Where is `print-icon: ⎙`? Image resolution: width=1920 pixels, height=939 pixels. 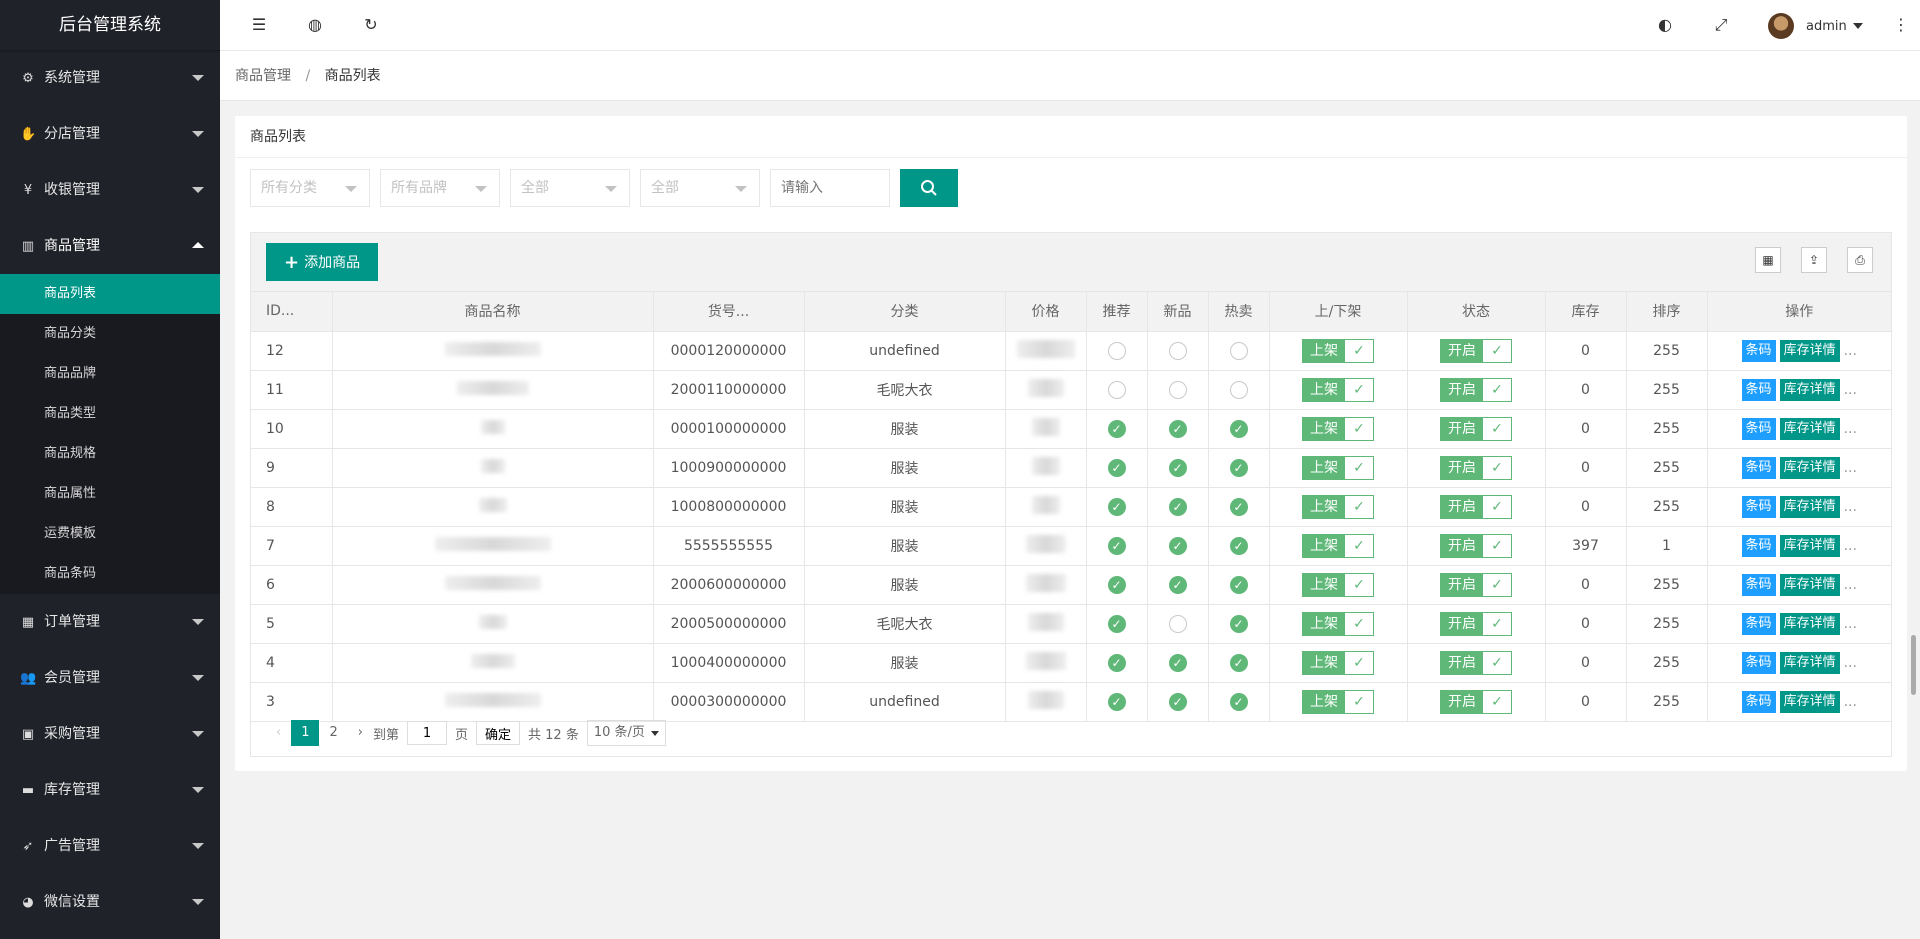 print-icon: ⎙ is located at coordinates (1860, 260).